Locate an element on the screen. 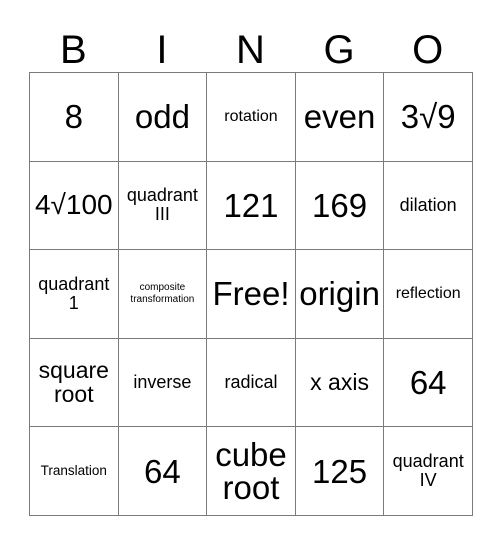  bingo-cell: rotation is located at coordinates (251, 117).